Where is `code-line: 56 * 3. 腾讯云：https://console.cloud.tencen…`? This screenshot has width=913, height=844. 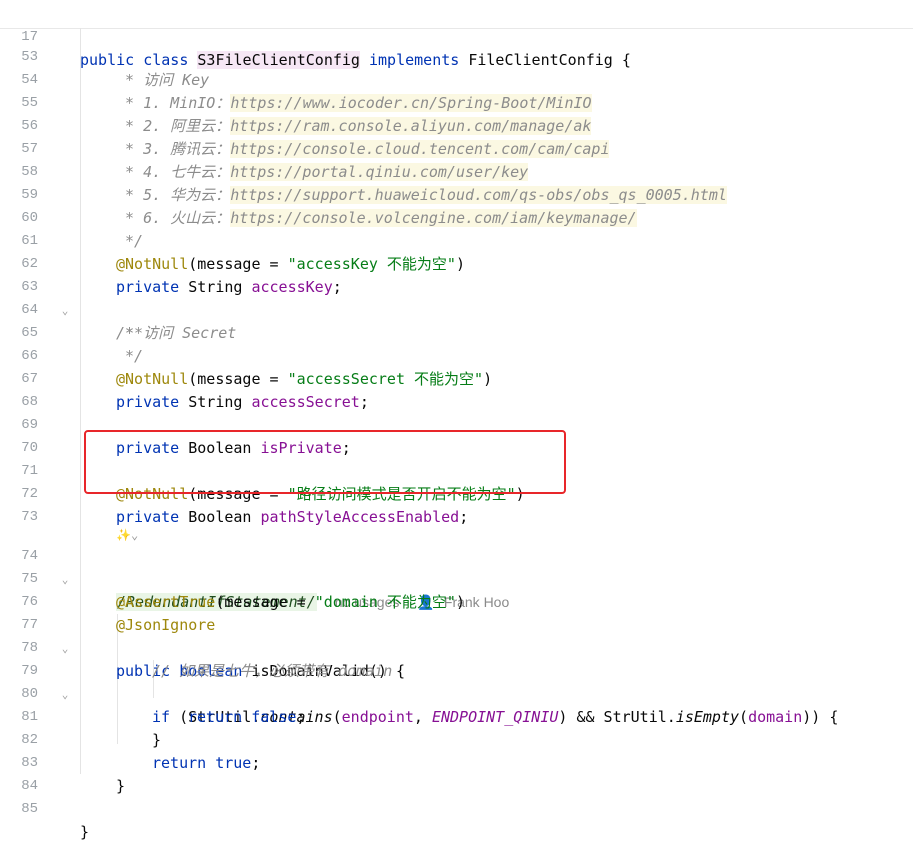
code-line: 56 * 3. 腾讯云：https://console.cloud.tencen… is located at coordinates (456, 125).